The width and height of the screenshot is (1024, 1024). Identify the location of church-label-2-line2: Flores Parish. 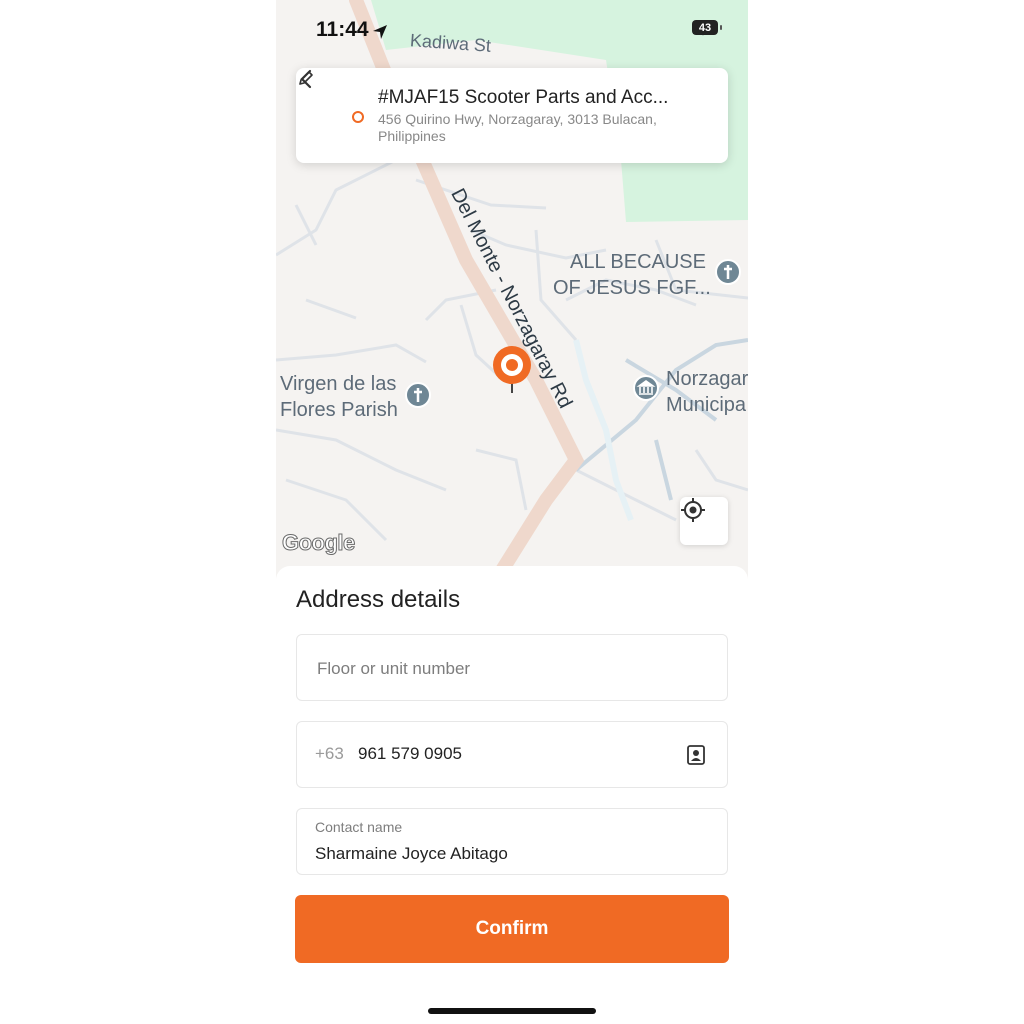
(339, 410).